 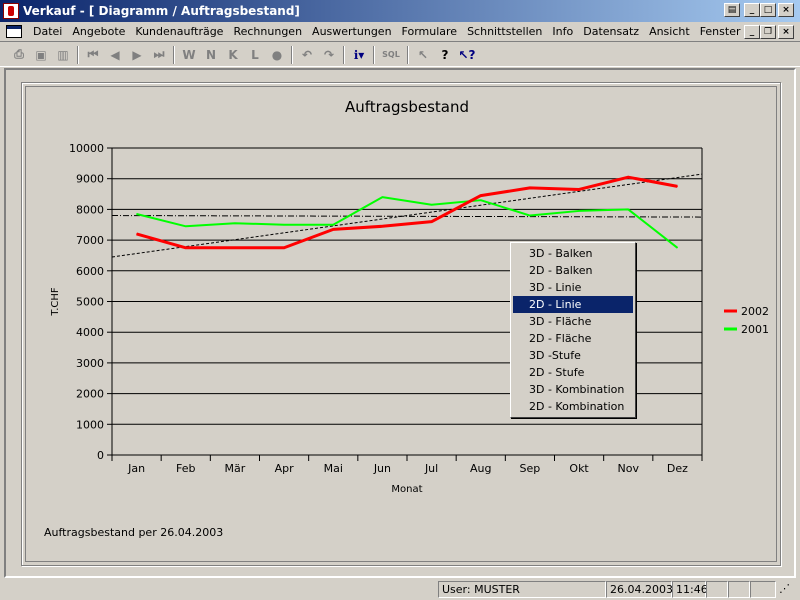 I want to click on resize-grip-icon: ⋰, so click(x=787, y=589).